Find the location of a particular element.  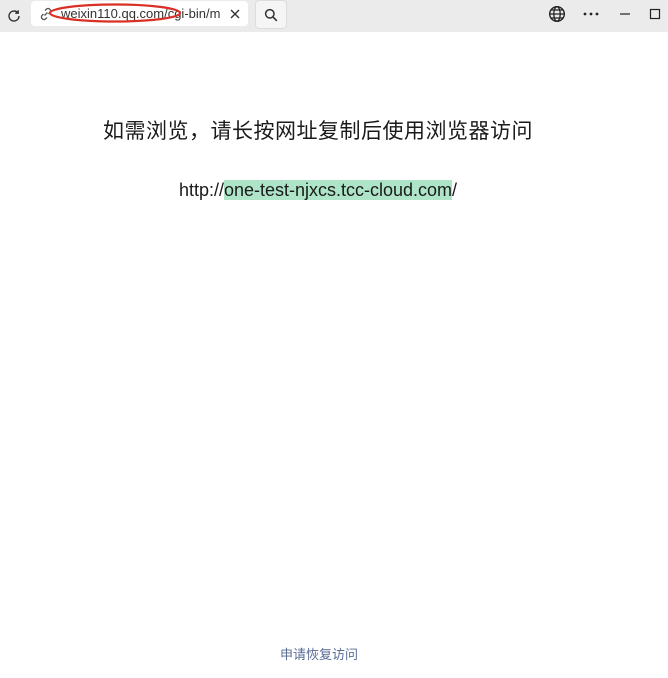

search-icon is located at coordinates (271, 14).